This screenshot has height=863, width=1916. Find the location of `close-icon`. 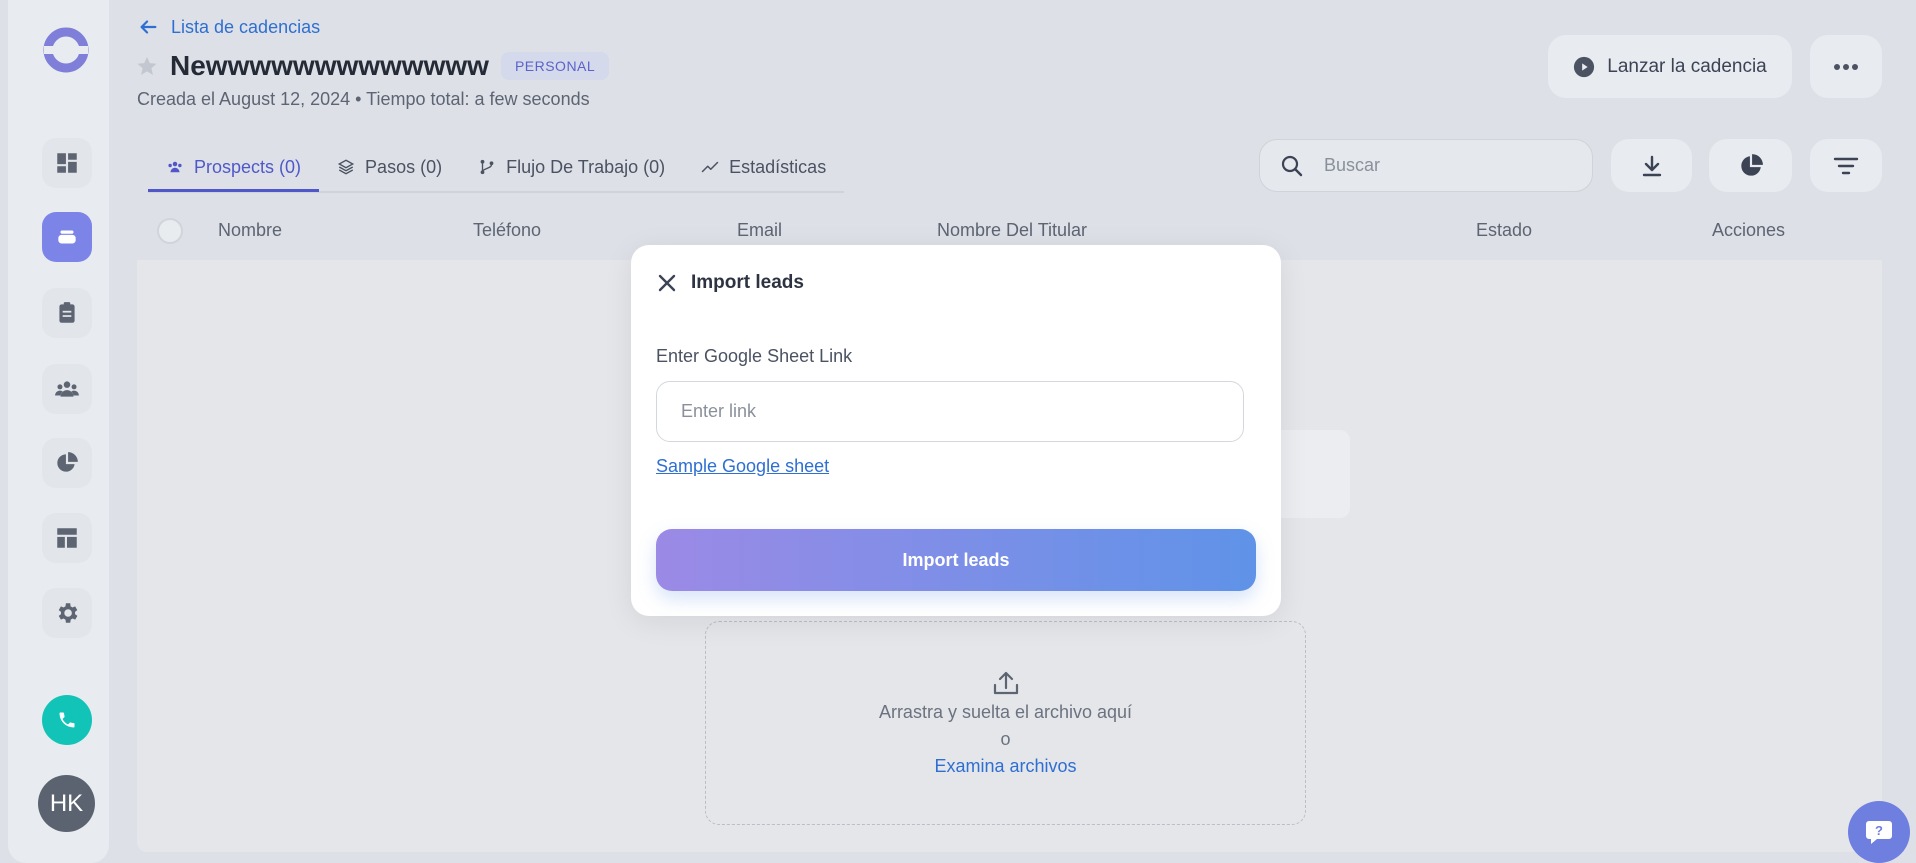

close-icon is located at coordinates (667, 283).